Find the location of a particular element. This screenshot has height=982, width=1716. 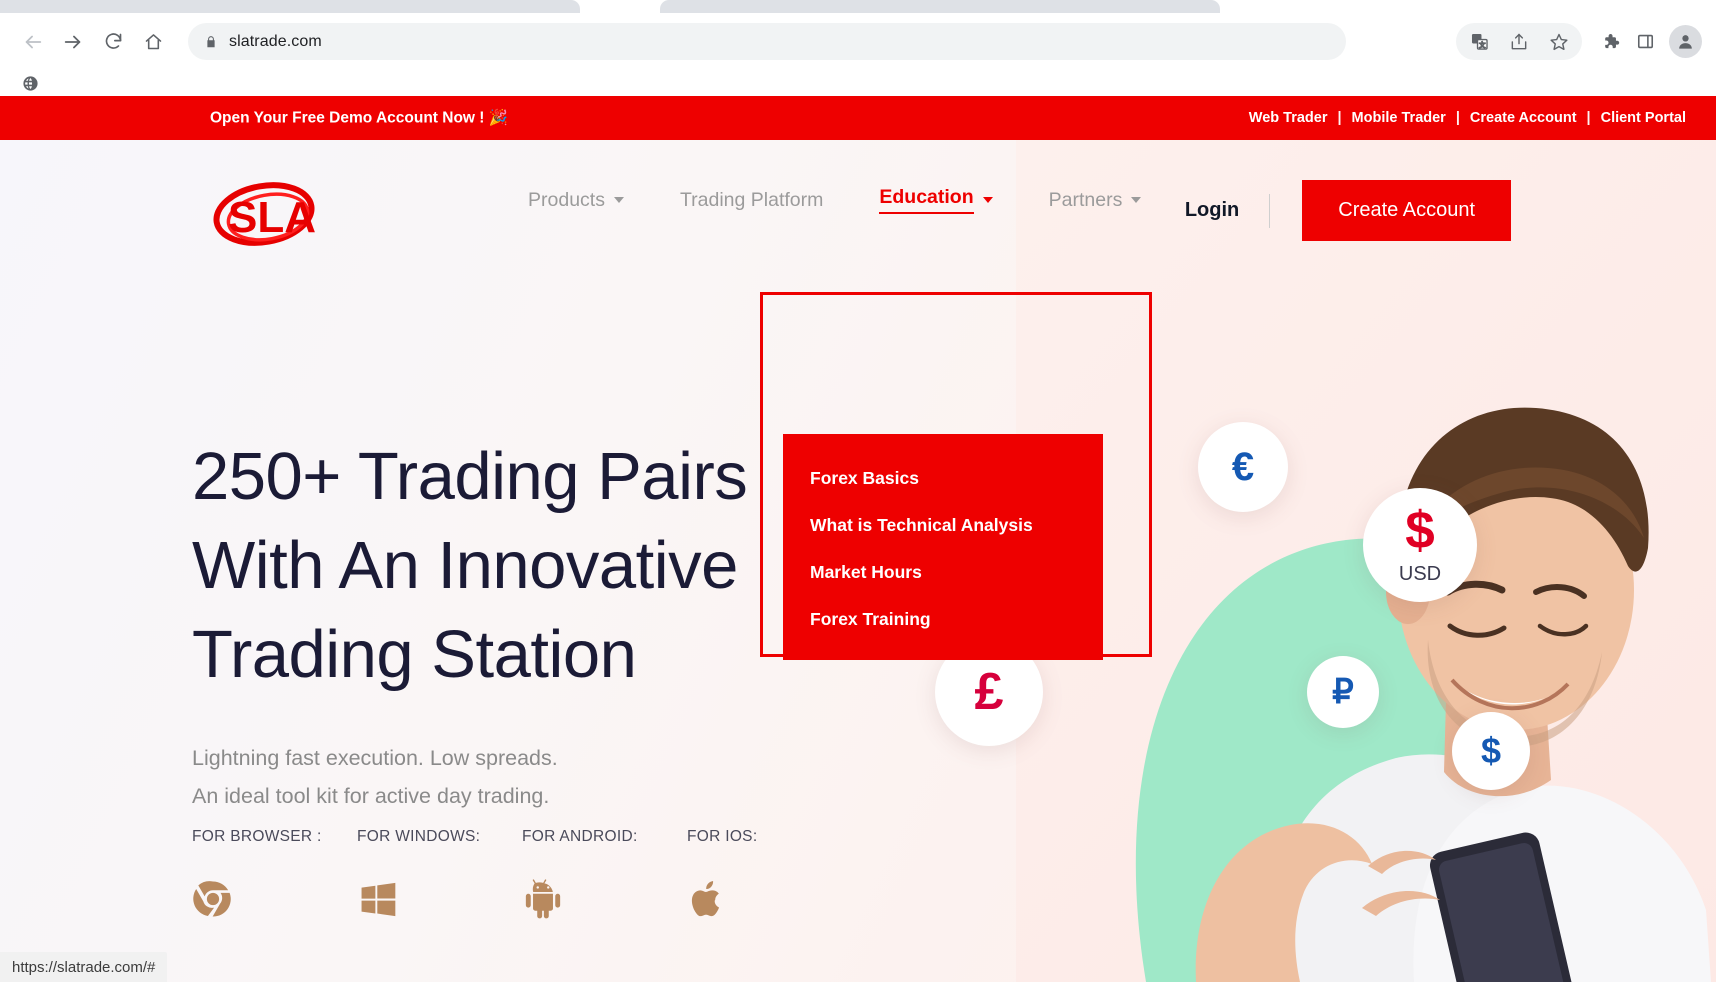

address-bar-text: slatrade.com is located at coordinates (275, 41).